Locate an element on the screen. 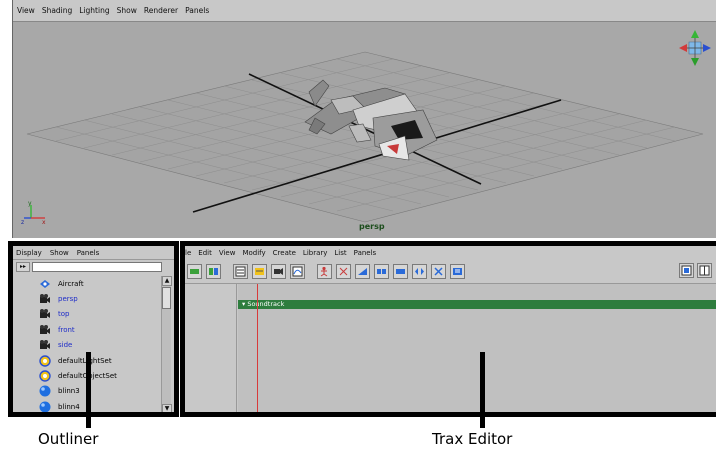 This screenshot has height=457, width=716. camera-record-icon is located at coordinates (278, 271).